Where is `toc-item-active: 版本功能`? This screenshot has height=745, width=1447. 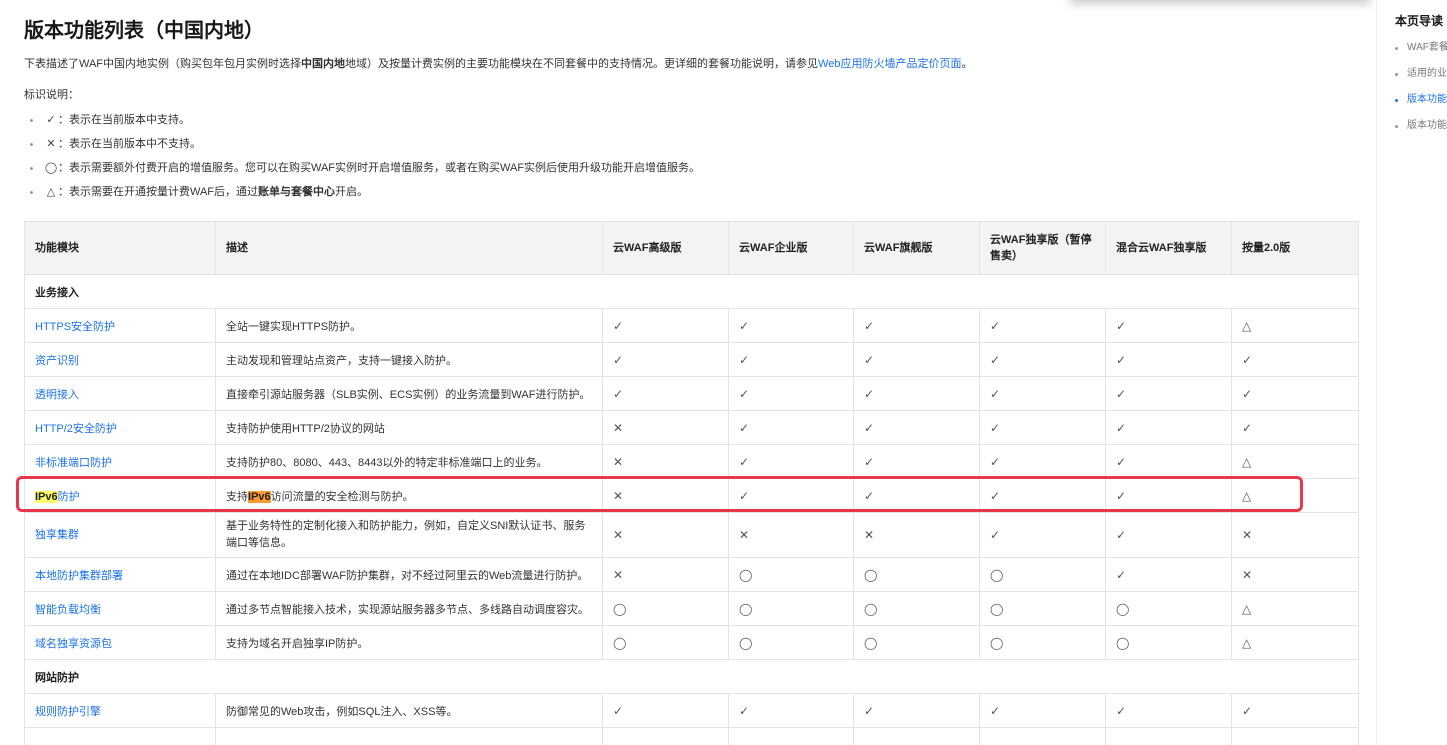
toc-item-active: 版本功能 is located at coordinates (1421, 103).